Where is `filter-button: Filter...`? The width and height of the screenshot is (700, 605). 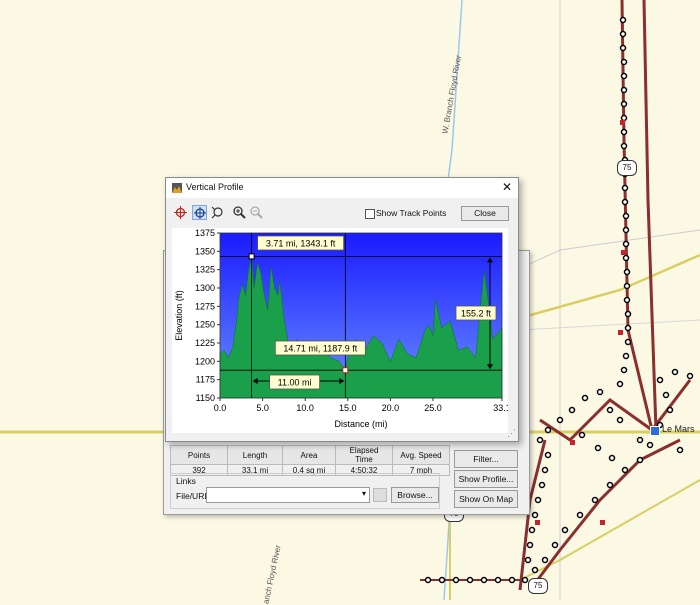 filter-button: Filter... is located at coordinates (486, 459).